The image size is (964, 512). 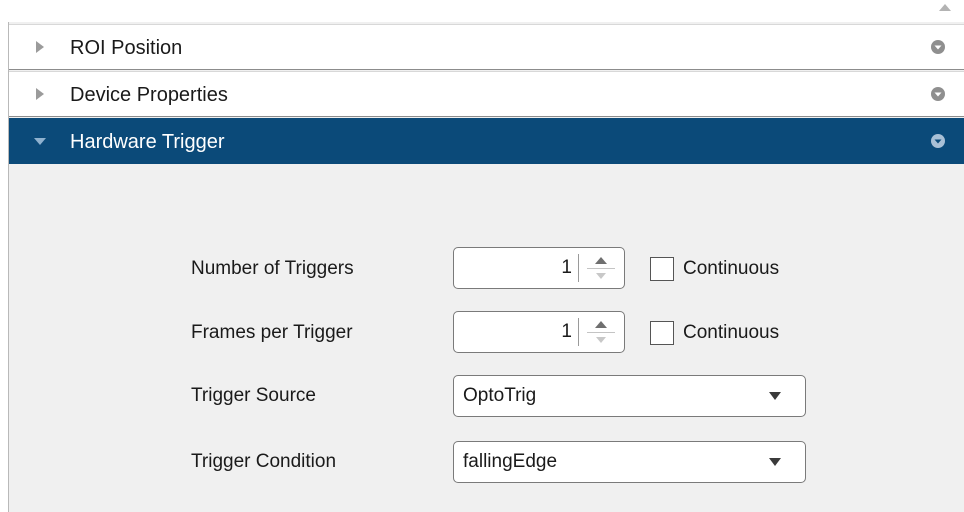 I want to click on section-roi-position: ROI Position, so click(x=486, y=47).